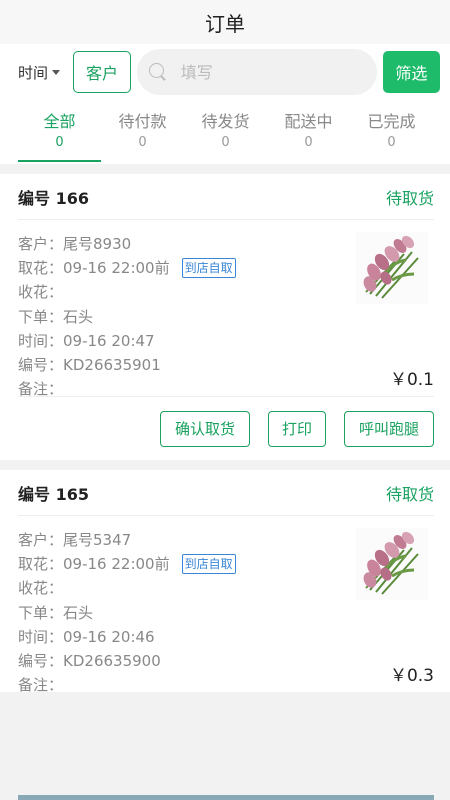 This screenshot has width=450, height=800. Describe the element at coordinates (225, 121) in the screenshot. I see `tab-label: 待发货` at that location.